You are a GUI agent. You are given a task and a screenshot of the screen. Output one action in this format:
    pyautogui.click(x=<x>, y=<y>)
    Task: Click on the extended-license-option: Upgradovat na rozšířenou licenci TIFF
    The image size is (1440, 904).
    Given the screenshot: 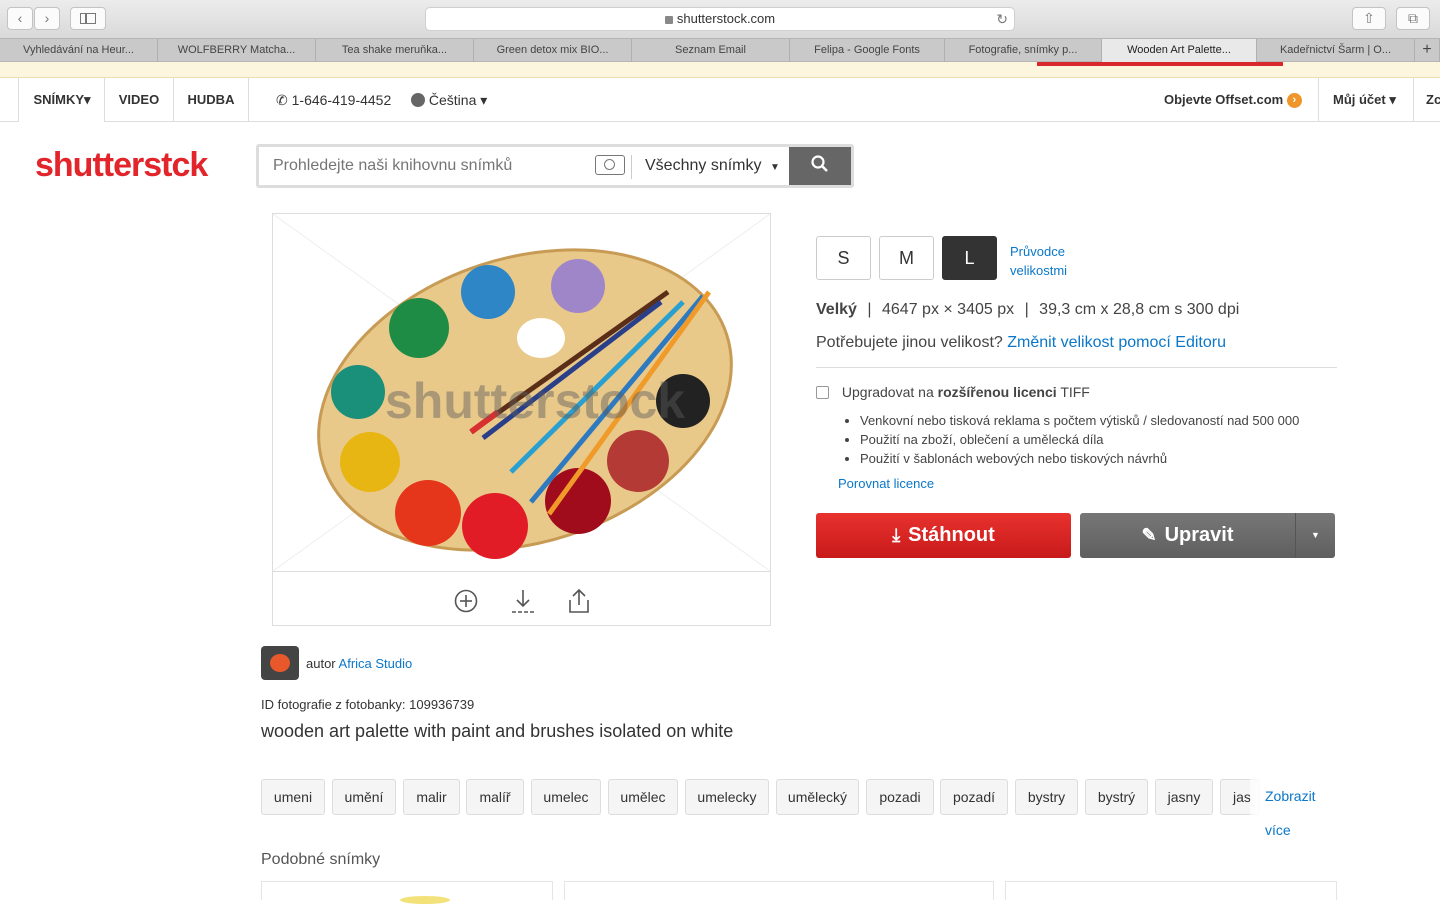 What is the action you would take?
    pyautogui.click(x=953, y=392)
    